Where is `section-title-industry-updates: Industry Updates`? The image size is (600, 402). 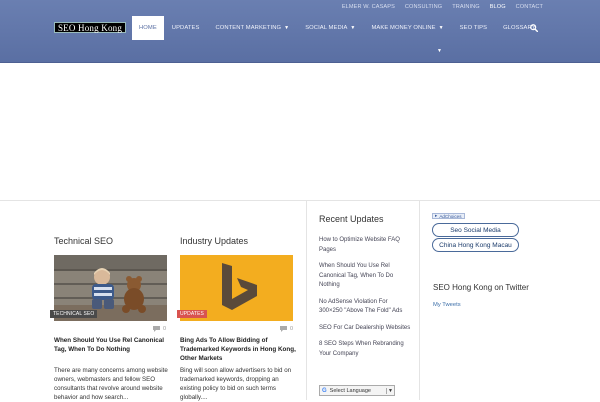
section-title-industry-updates: Industry Updates is located at coordinates (214, 241).